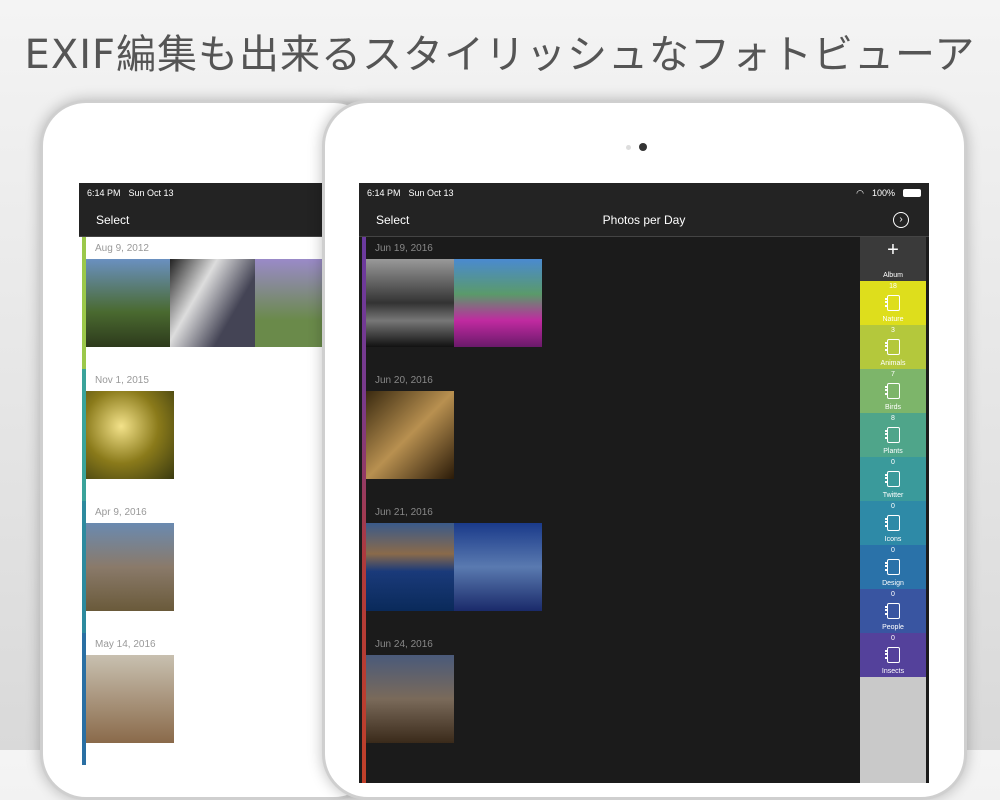  I want to click on plus-icon: +, so click(893, 250).